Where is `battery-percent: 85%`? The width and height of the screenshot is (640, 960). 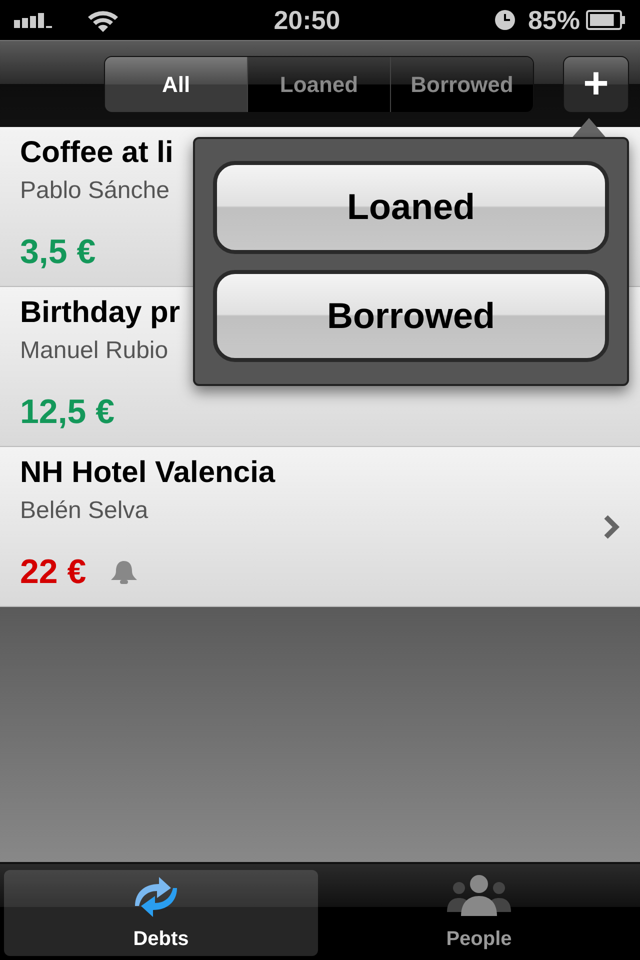 battery-percent: 85% is located at coordinates (554, 20).